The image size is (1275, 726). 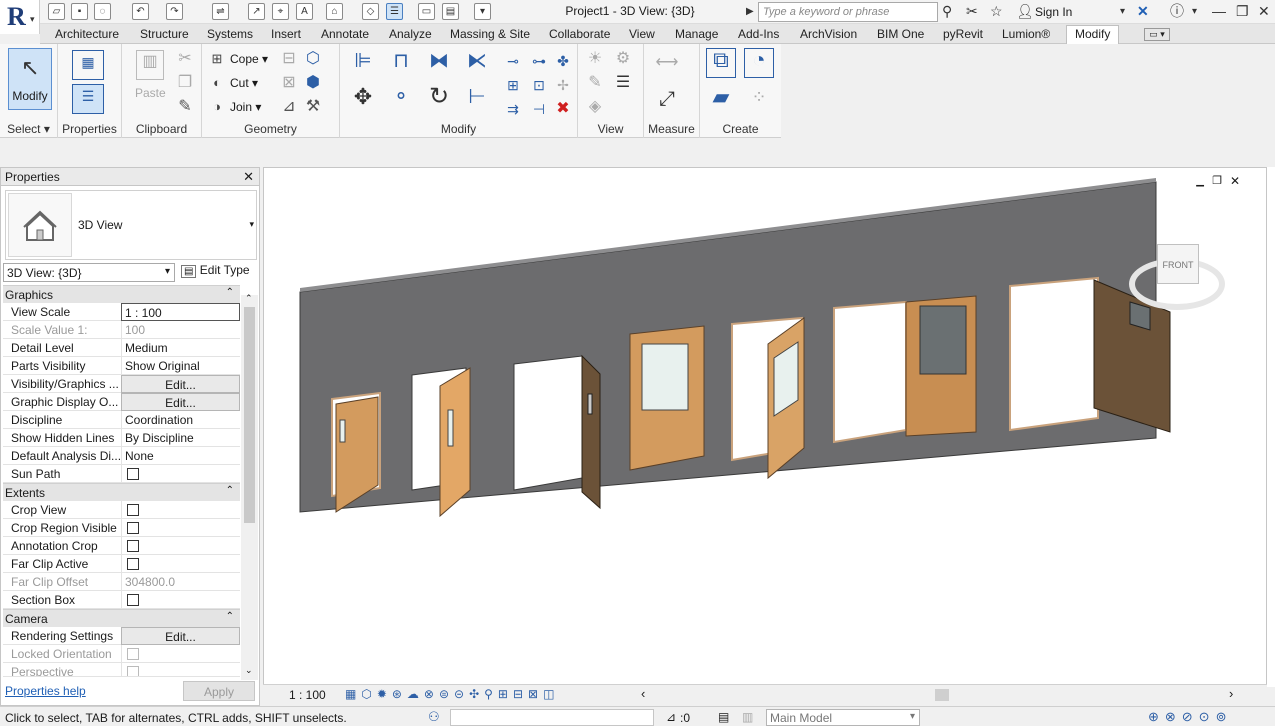 What do you see at coordinates (45, 691) in the screenshot?
I see `properties-help-link: Properties help` at bounding box center [45, 691].